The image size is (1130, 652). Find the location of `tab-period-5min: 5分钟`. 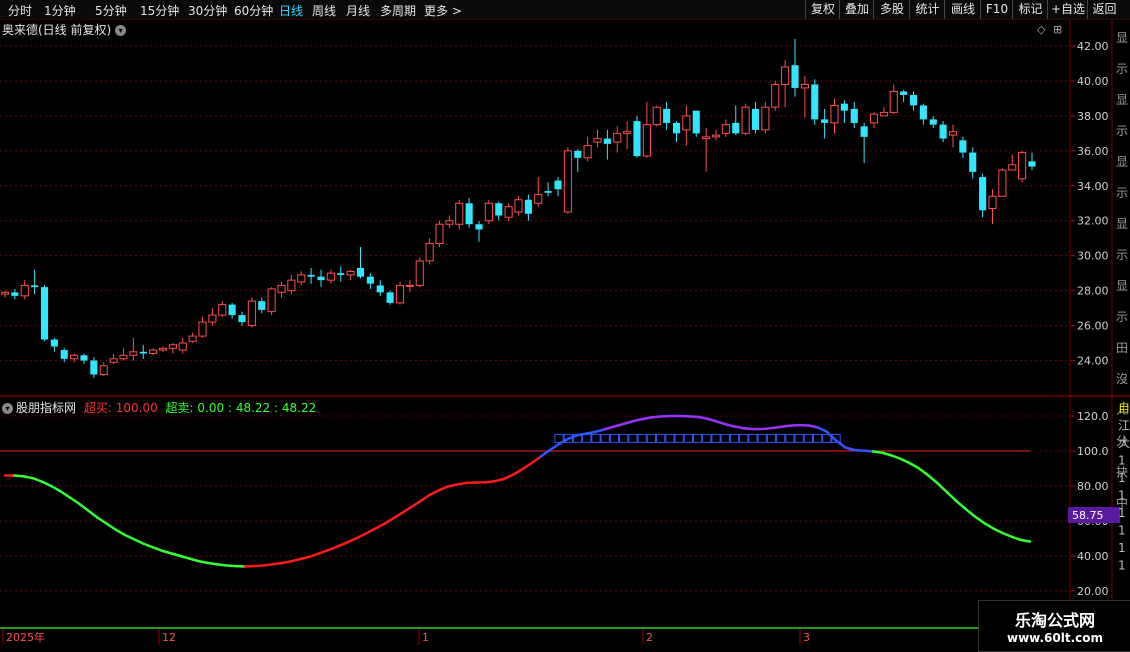

tab-period-5min: 5分钟 is located at coordinates (111, 10).